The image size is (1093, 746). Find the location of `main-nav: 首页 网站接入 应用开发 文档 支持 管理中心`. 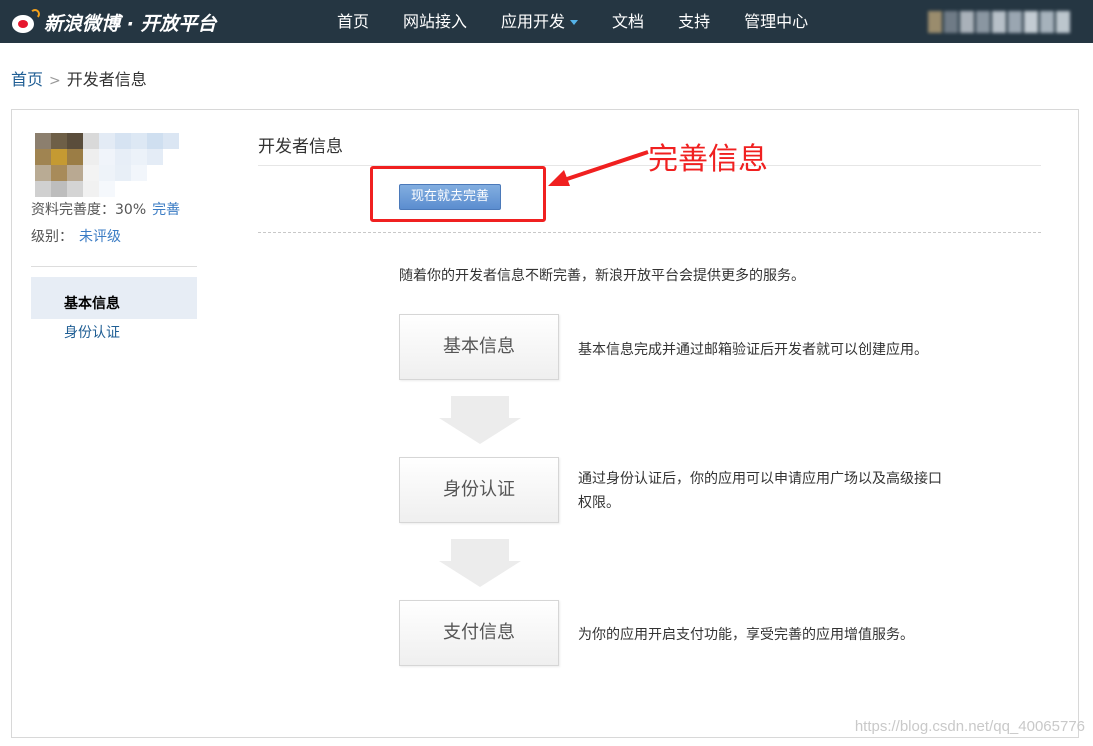

main-nav: 首页 网站接入 应用开发 文档 支持 管理中心 is located at coordinates (572, 21).